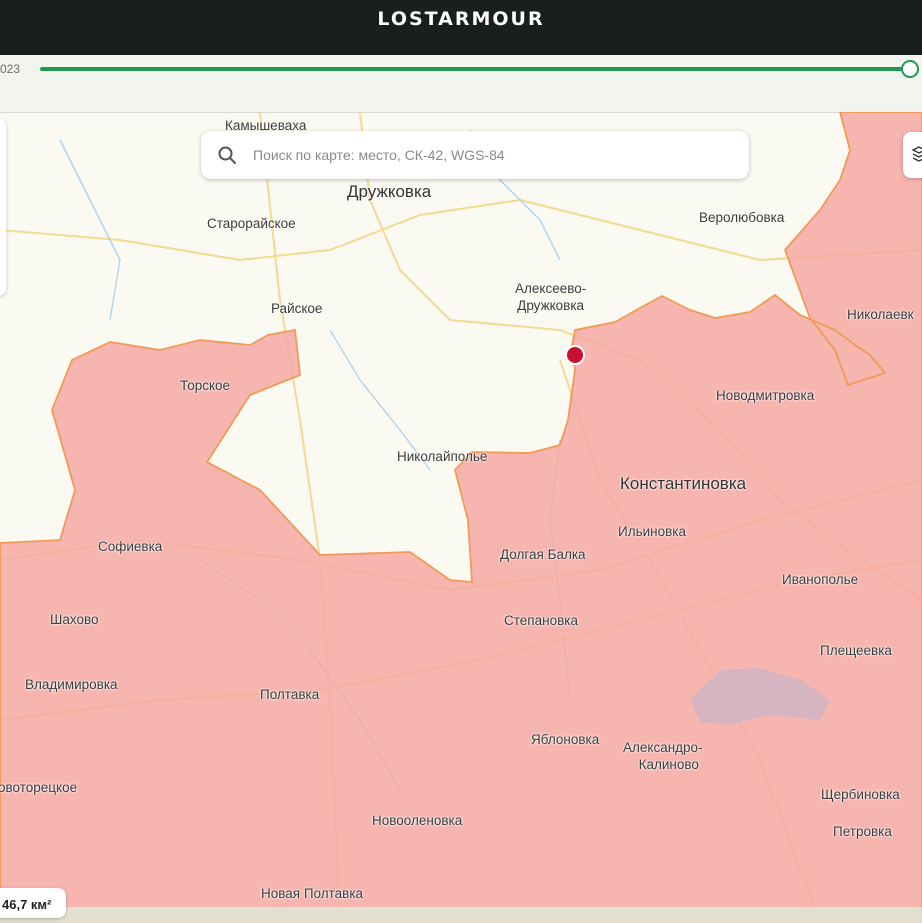 The image size is (922, 923). What do you see at coordinates (541, 620) in the screenshot?
I see `place-label-stepanovka: Степановка` at bounding box center [541, 620].